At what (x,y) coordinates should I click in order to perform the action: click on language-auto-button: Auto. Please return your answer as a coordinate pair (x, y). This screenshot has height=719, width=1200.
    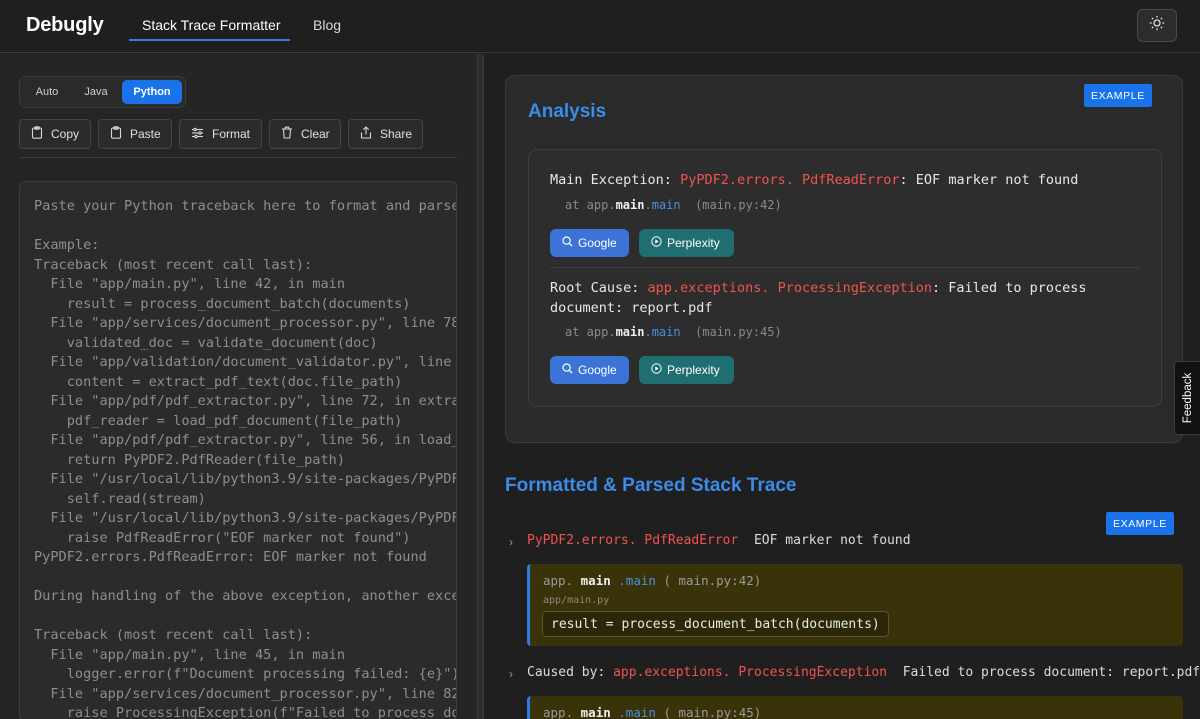
    Looking at the image, I should click on (47, 92).